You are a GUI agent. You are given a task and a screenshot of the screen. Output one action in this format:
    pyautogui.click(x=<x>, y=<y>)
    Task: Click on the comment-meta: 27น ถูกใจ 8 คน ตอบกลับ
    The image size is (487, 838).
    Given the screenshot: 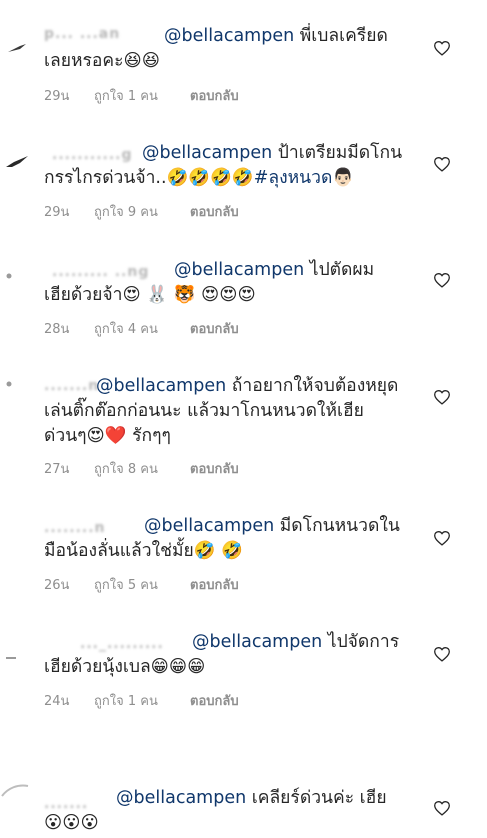 What is the action you would take?
    pyautogui.click(x=141, y=468)
    